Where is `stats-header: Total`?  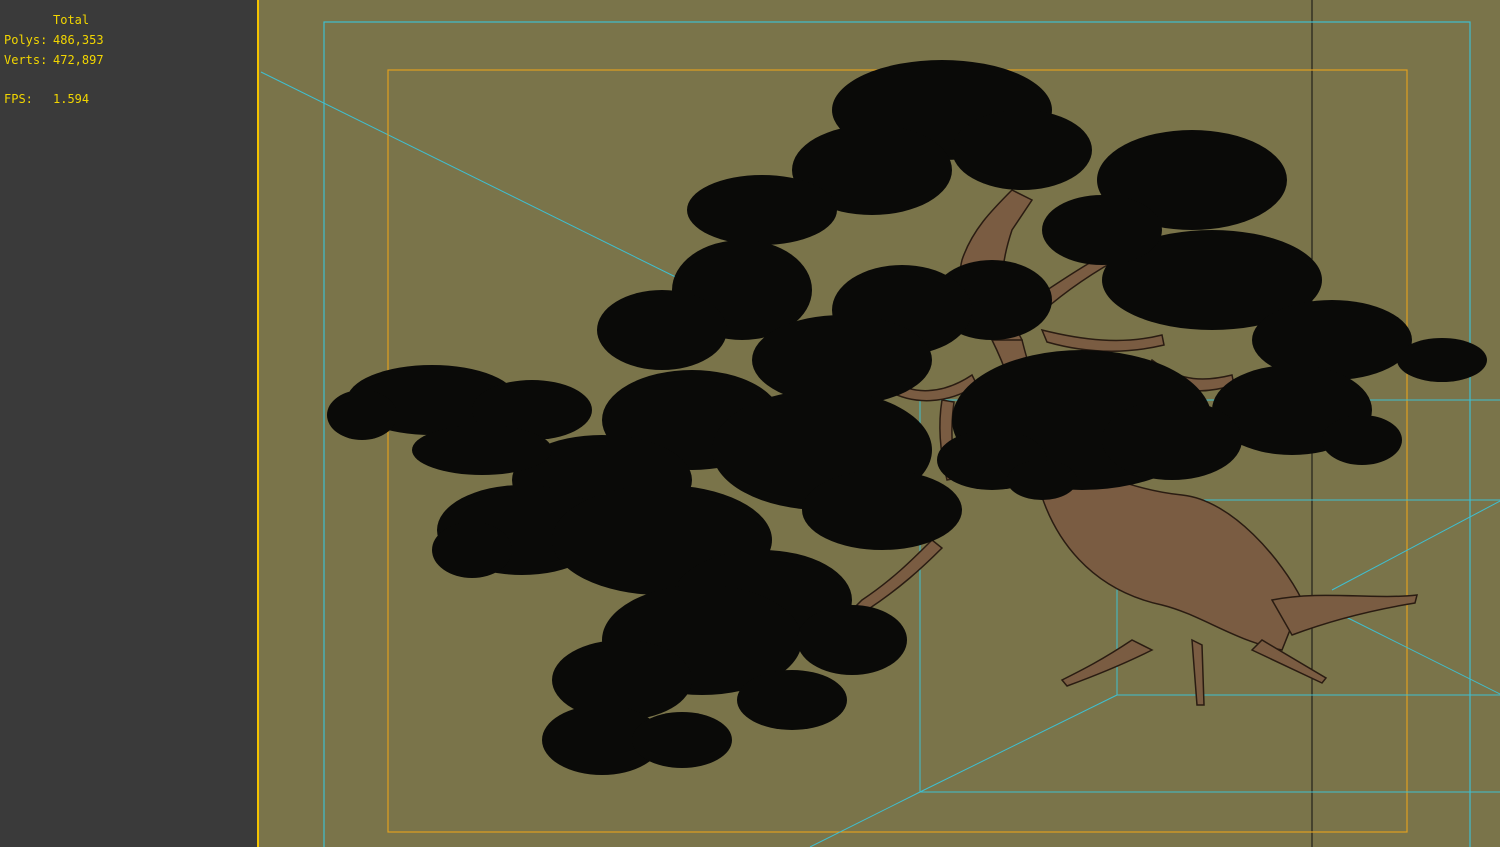
stats-header: Total is located at coordinates (71, 20).